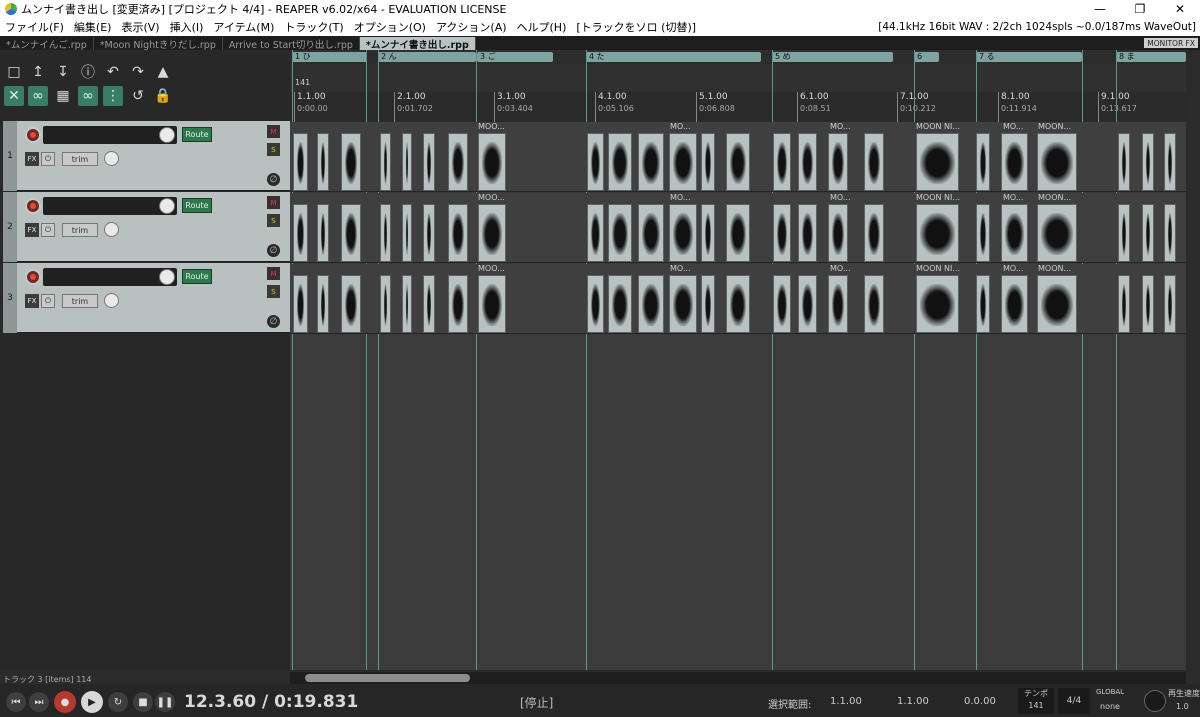 This screenshot has width=1200, height=717. What do you see at coordinates (163, 72) in the screenshot?
I see `metronome-icon: ▲` at bounding box center [163, 72].